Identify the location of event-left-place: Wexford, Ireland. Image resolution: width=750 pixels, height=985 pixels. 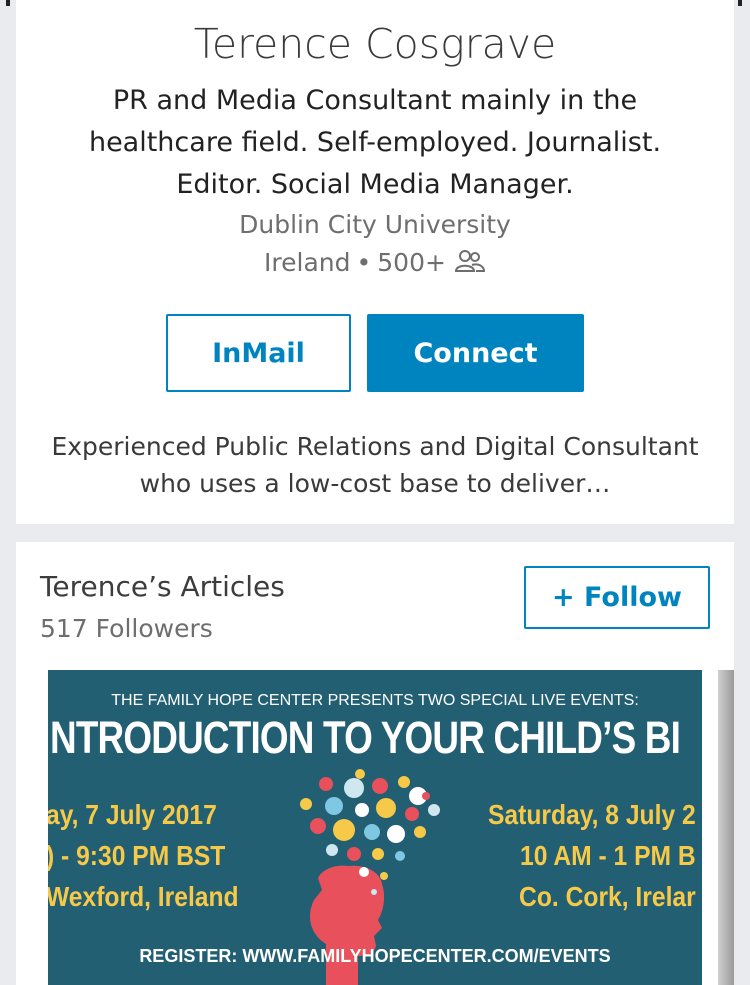
(143, 896).